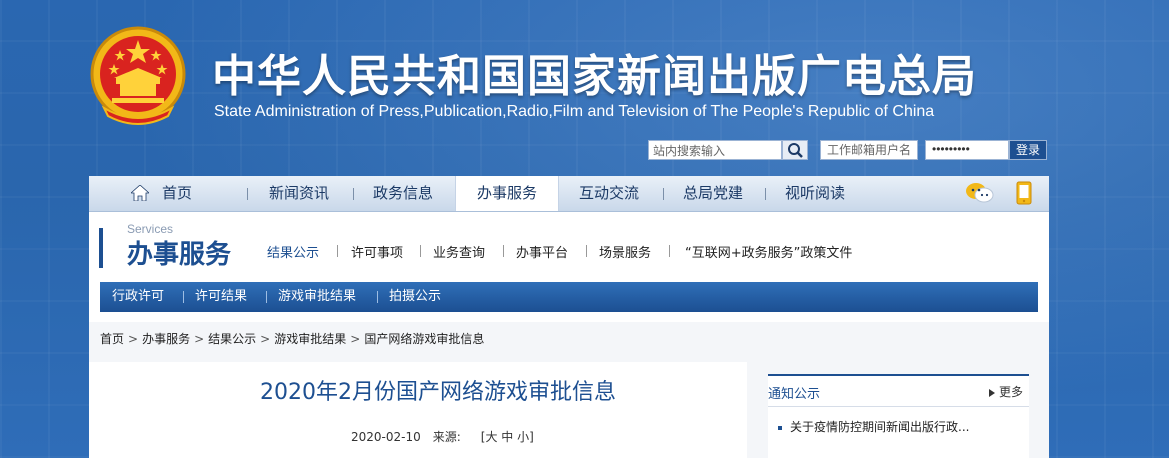 The height and width of the screenshot is (458, 1169). What do you see at coordinates (609, 193) in the screenshot?
I see `nav-item-interaction: 互动交流` at bounding box center [609, 193].